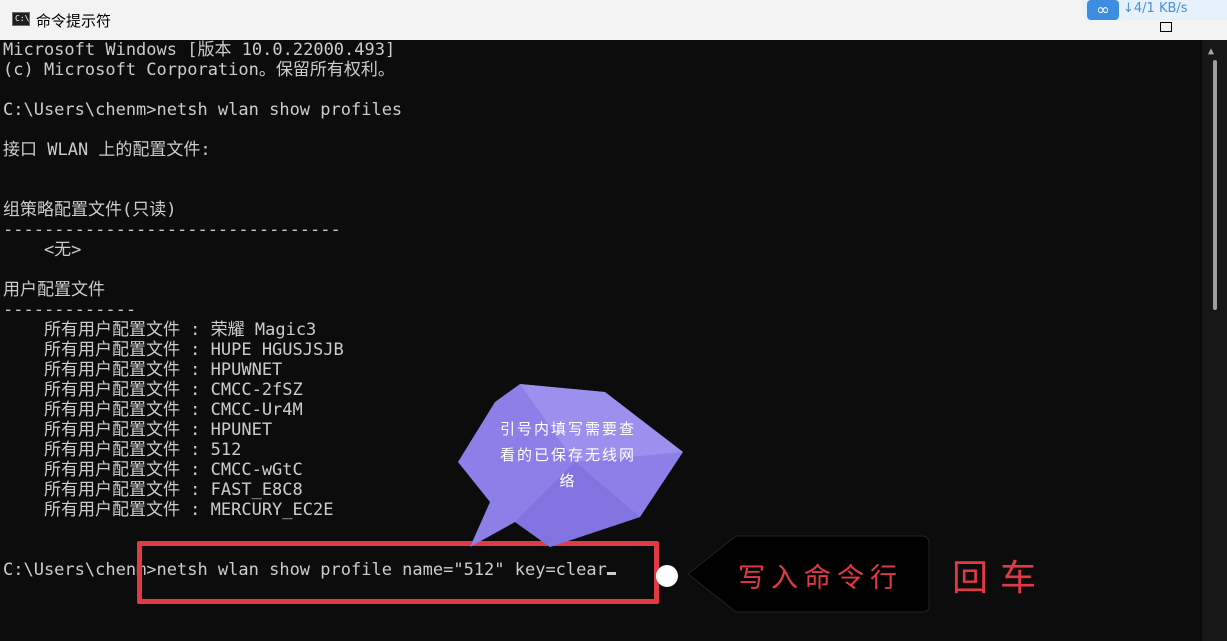 The image size is (1227, 641). What do you see at coordinates (153, 390) in the screenshot?
I see `console-line: 所有用户配置文件 : CMCC-2fSZ` at bounding box center [153, 390].